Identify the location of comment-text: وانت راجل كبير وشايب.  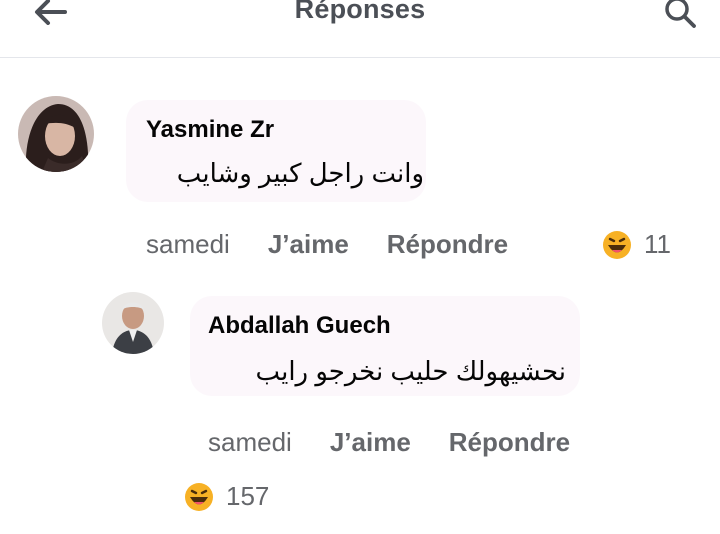
(300, 173).